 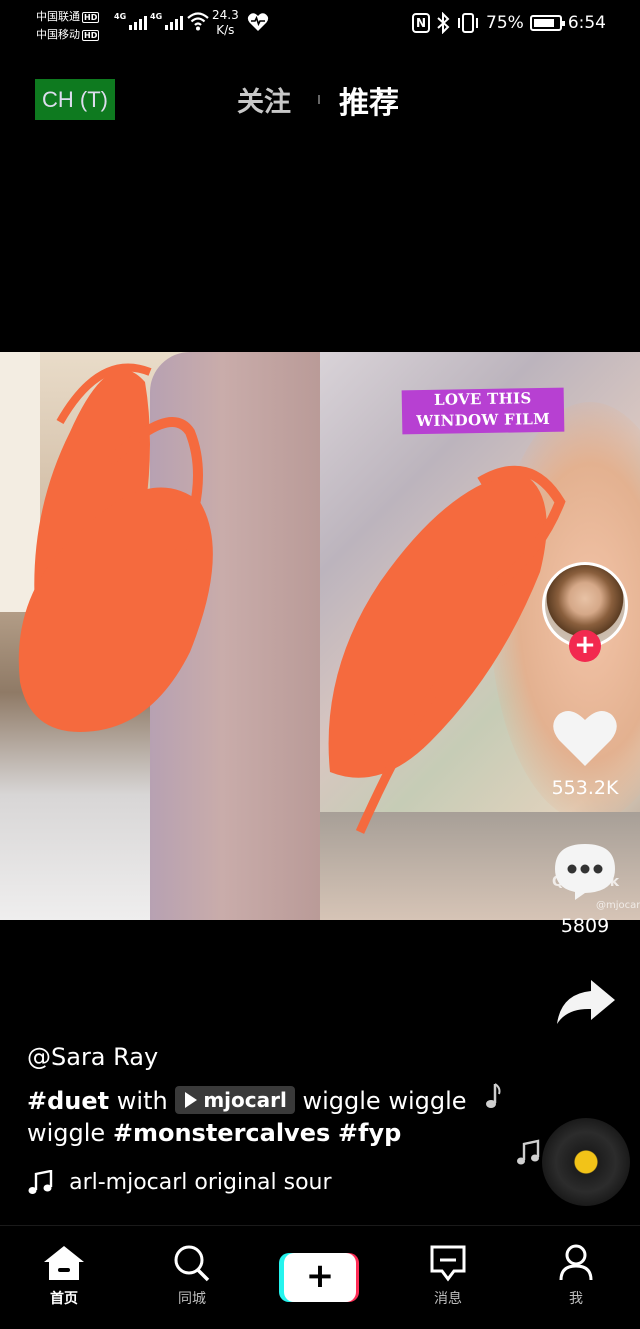 I want to click on music-ticker: carl-mjocarl original sour, so click(x=192, y=1187).